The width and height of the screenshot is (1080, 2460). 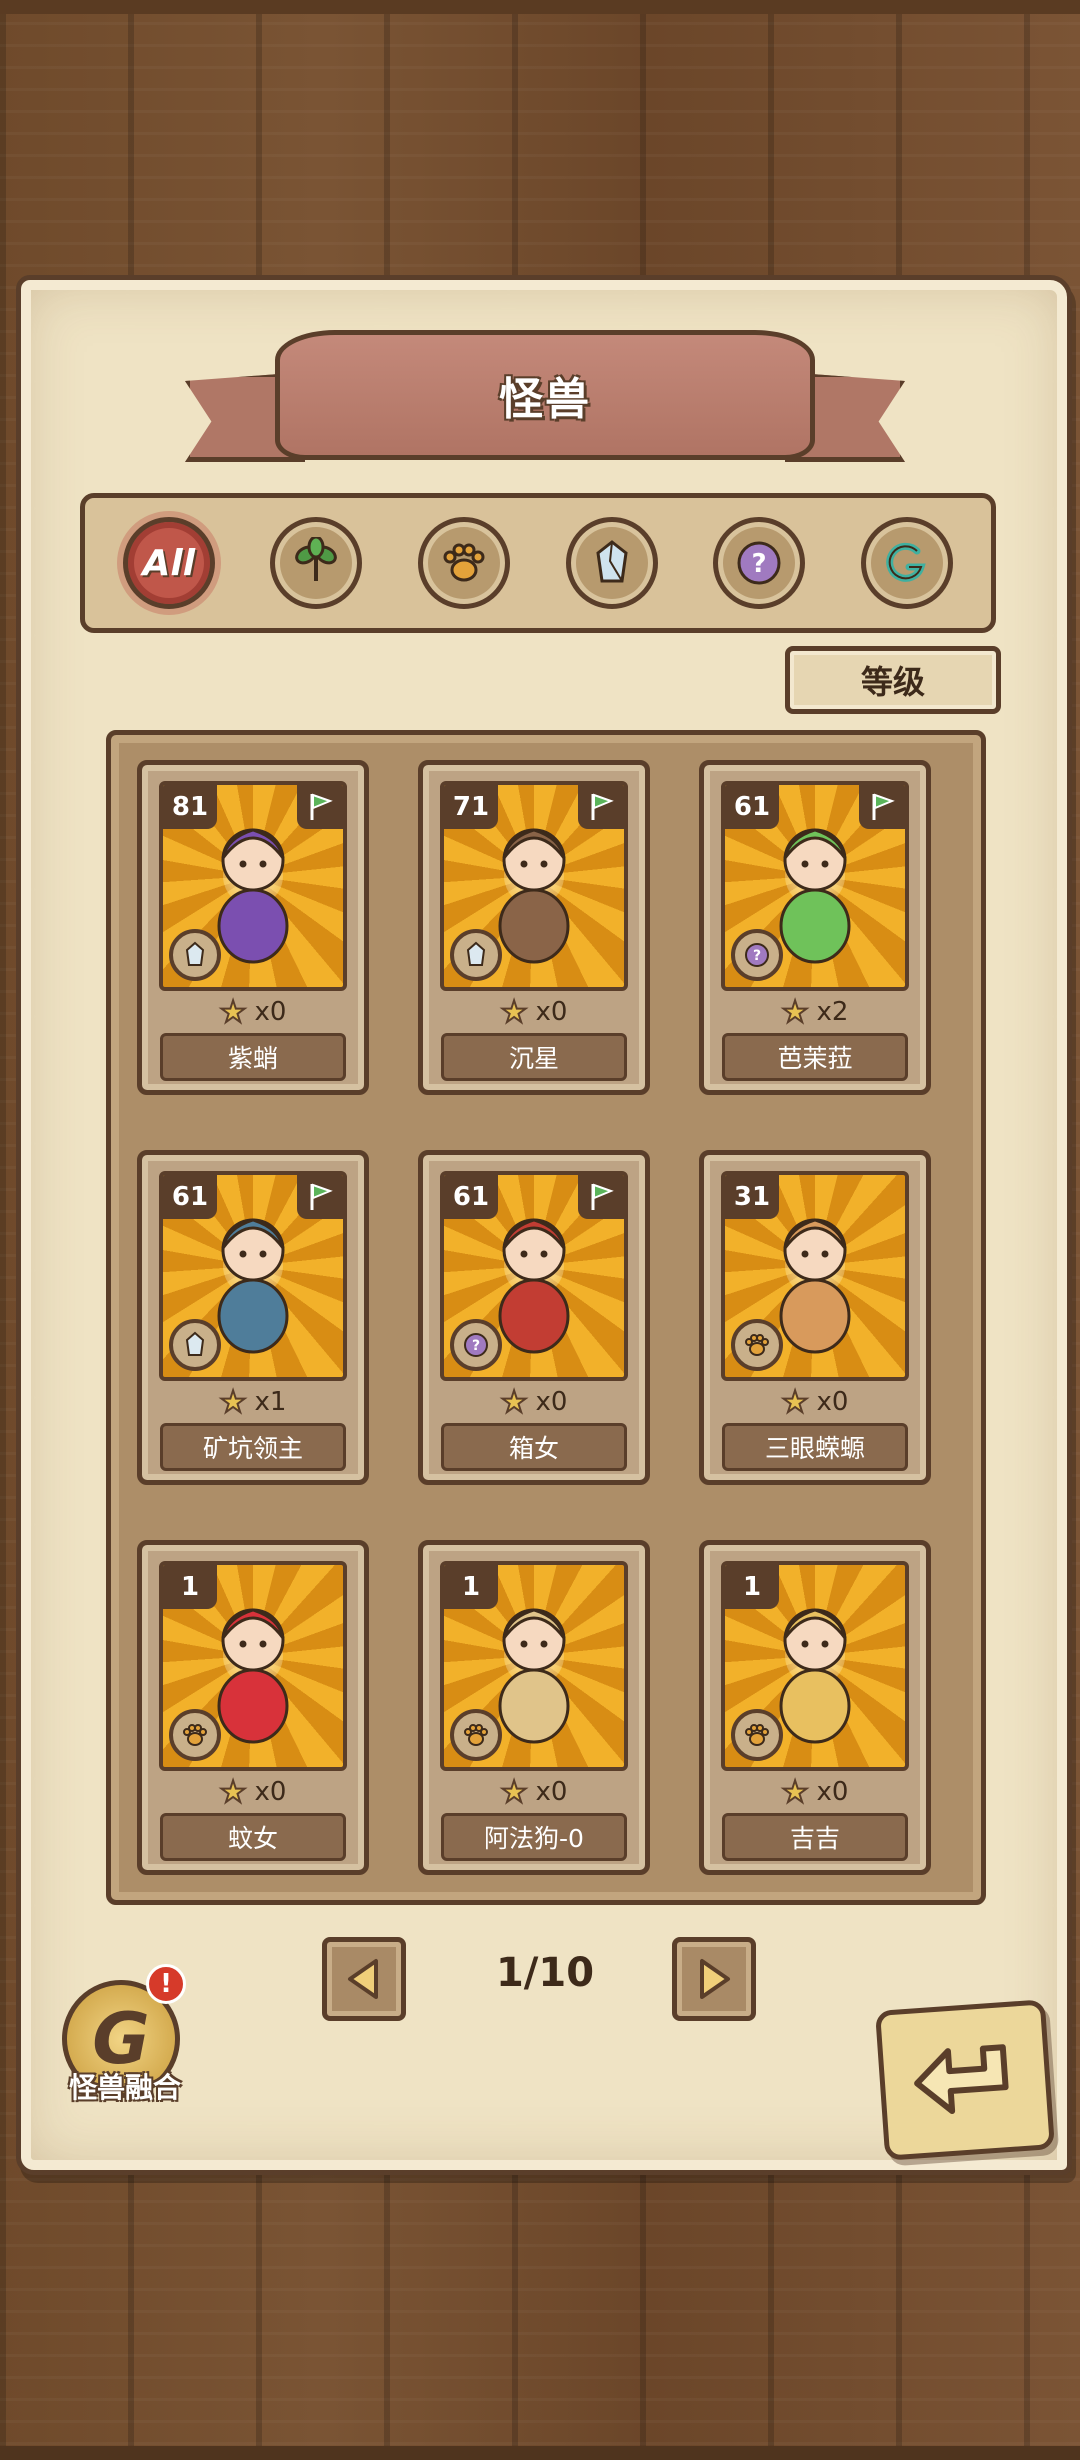 What do you see at coordinates (471, 807) in the screenshot?
I see `level-badge: 71` at bounding box center [471, 807].